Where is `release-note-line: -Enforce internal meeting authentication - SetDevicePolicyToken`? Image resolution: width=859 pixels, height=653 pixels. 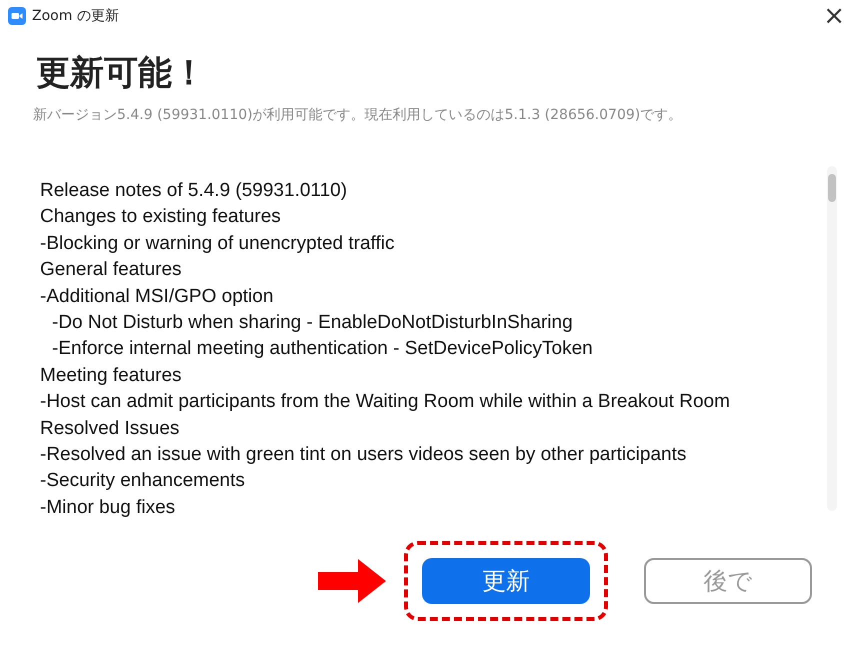 release-note-line: -Enforce internal meeting authentication - SetDevicePolicyToken is located at coordinates (322, 349).